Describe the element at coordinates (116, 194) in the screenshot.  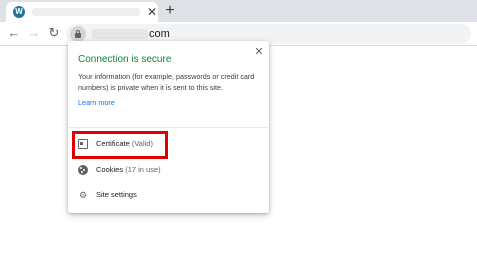
I see `site-settings-label: Site settings` at that location.